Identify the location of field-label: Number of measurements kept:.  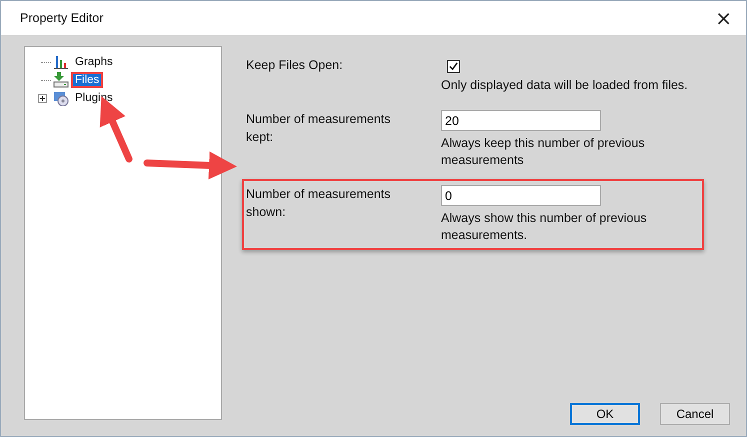
(319, 128).